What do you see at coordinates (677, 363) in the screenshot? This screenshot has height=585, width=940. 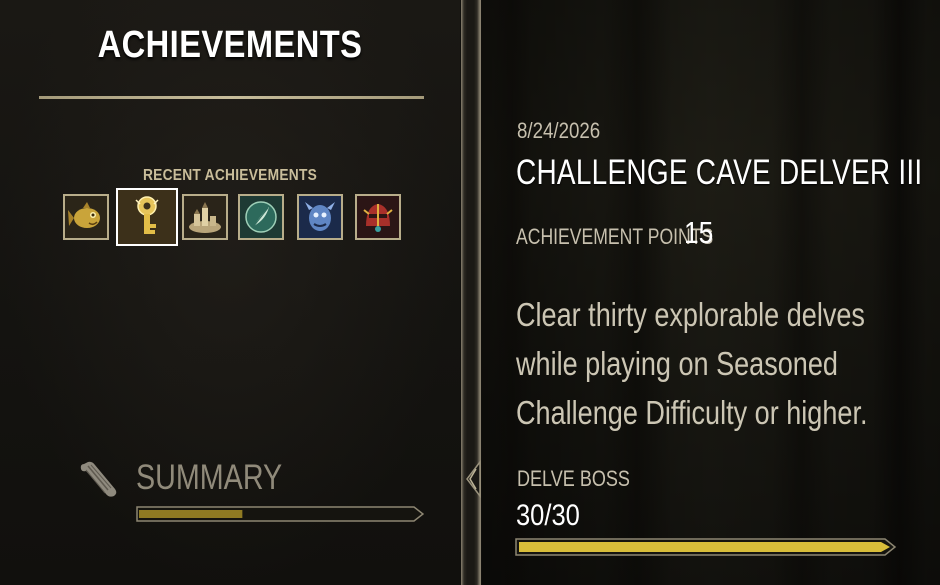 I see `description-line: while playing on Seasoned` at bounding box center [677, 363].